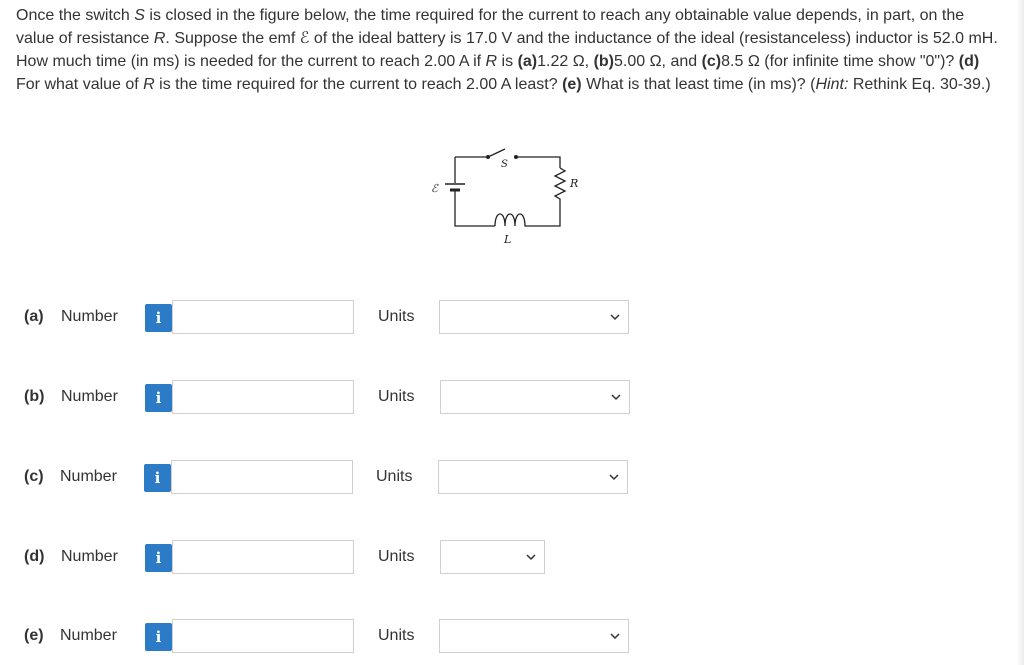 The height and width of the screenshot is (665, 1024). Describe the element at coordinates (492, 557) in the screenshot. I see `units-select-d` at that location.